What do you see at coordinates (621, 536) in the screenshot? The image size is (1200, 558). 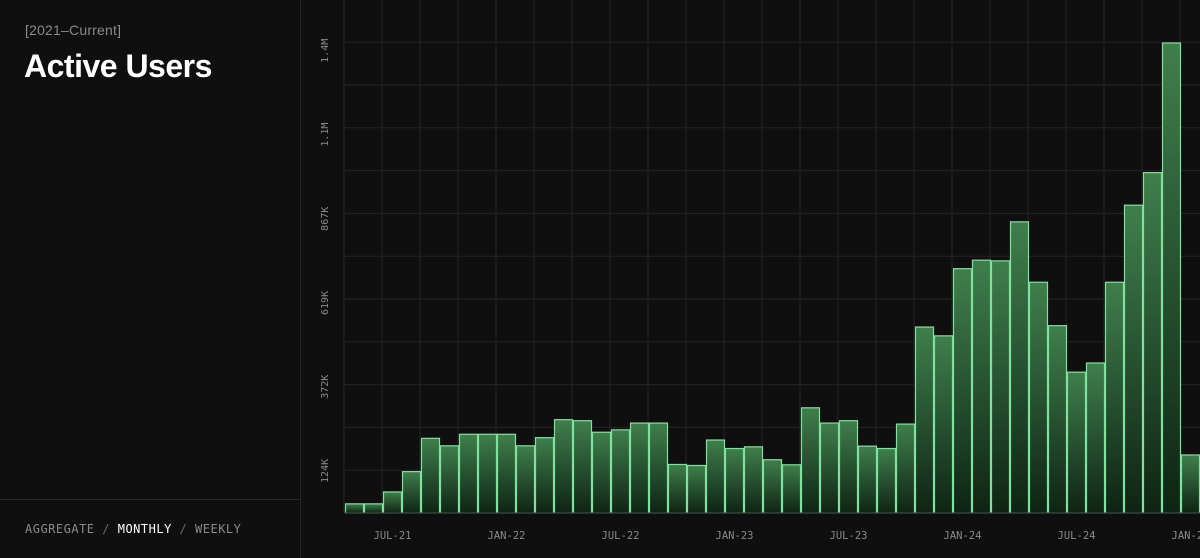 I see `x-tick-label: JUL-22` at bounding box center [621, 536].